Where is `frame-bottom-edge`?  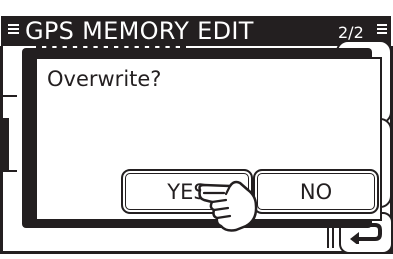 frame-bottom-edge is located at coordinates (196, 252).